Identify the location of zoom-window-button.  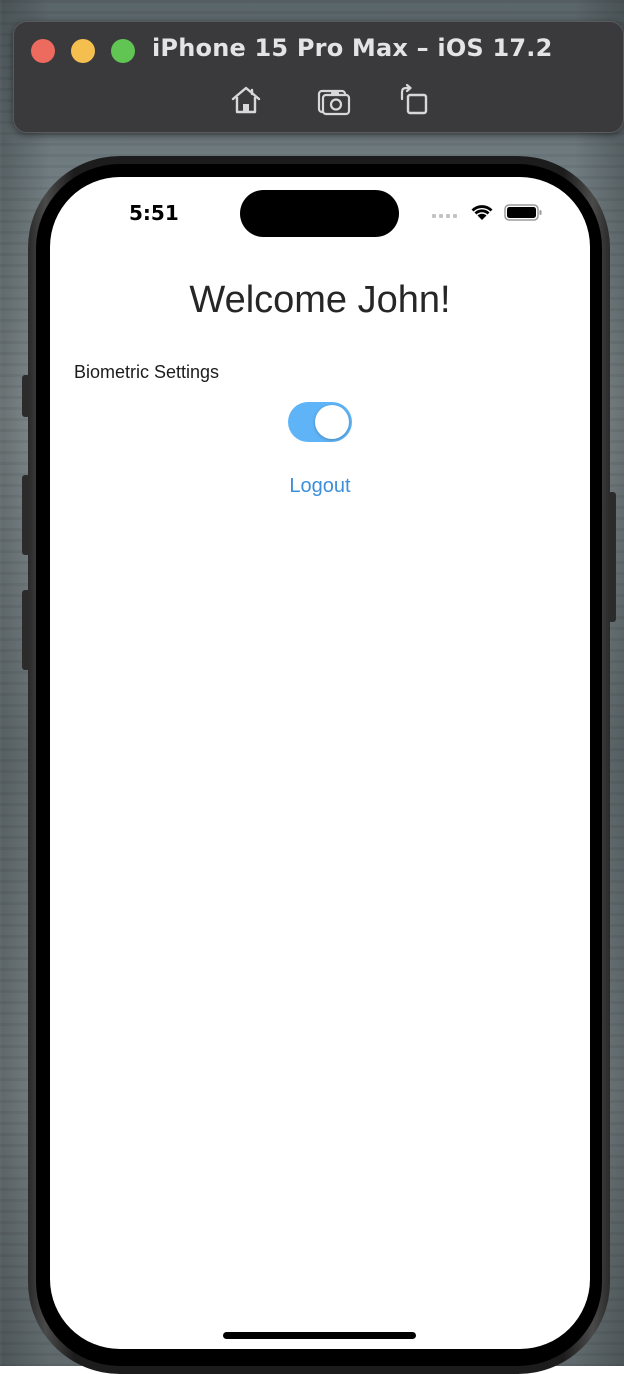
(123, 51).